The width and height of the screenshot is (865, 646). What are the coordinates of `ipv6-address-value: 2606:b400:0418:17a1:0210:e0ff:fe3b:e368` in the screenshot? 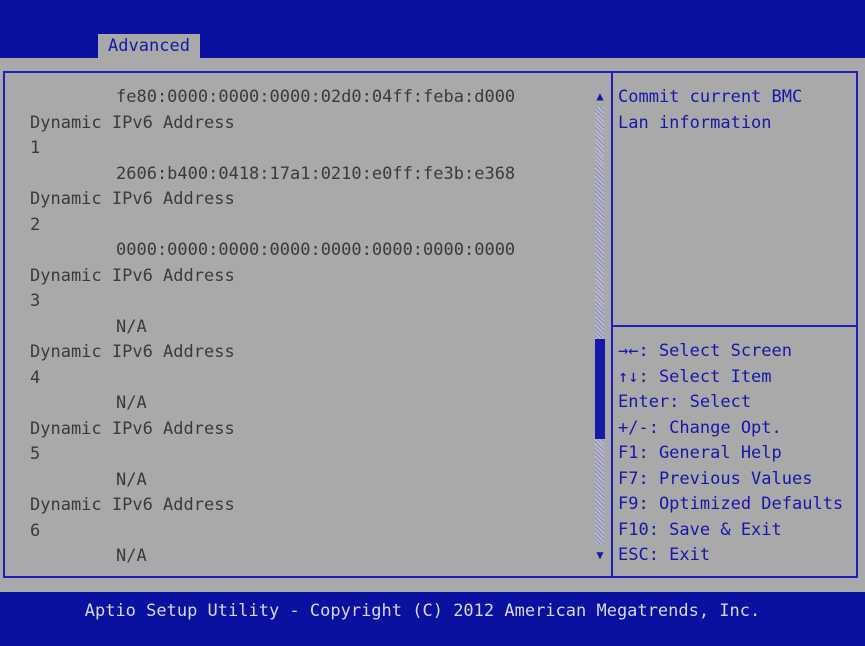 It's located at (316, 173).